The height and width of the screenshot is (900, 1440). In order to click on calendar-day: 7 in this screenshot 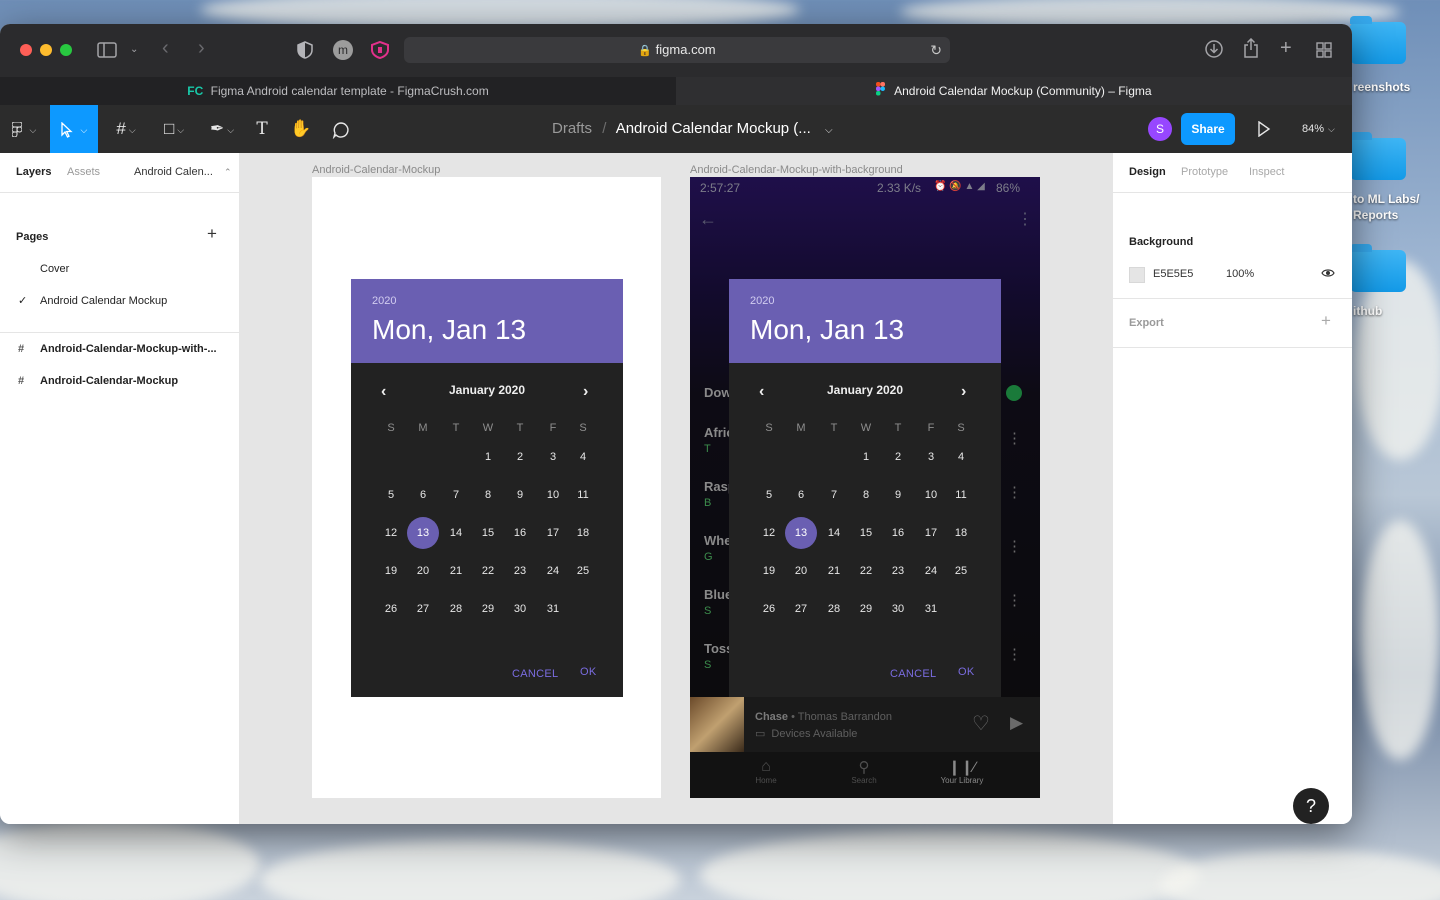, I will do `click(834, 495)`.